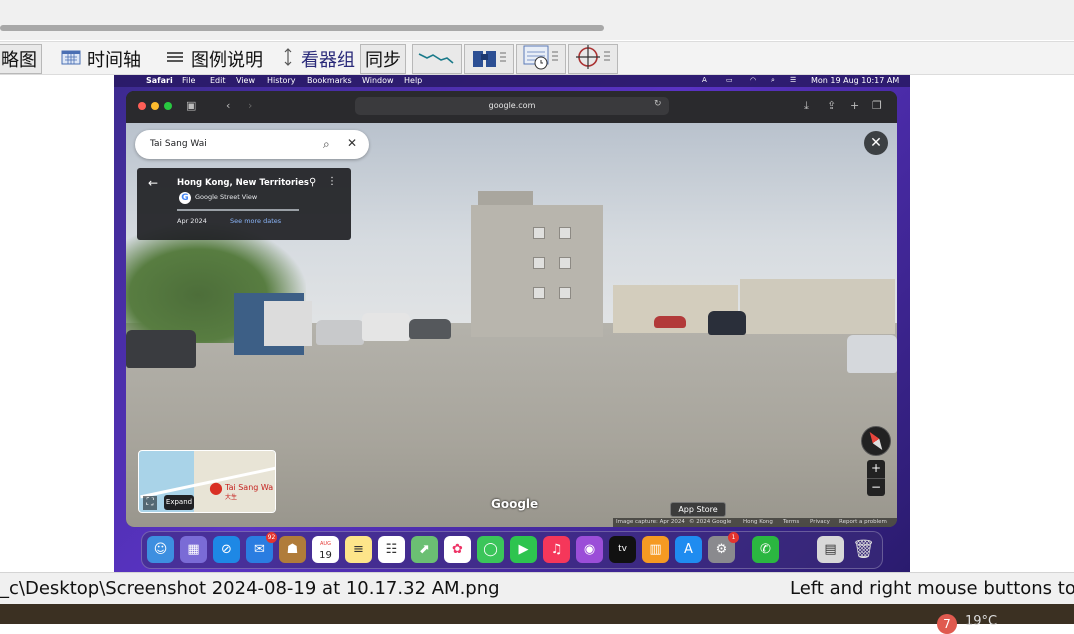 The image size is (1074, 634). I want to click on address-bar: google.com, so click(512, 106).